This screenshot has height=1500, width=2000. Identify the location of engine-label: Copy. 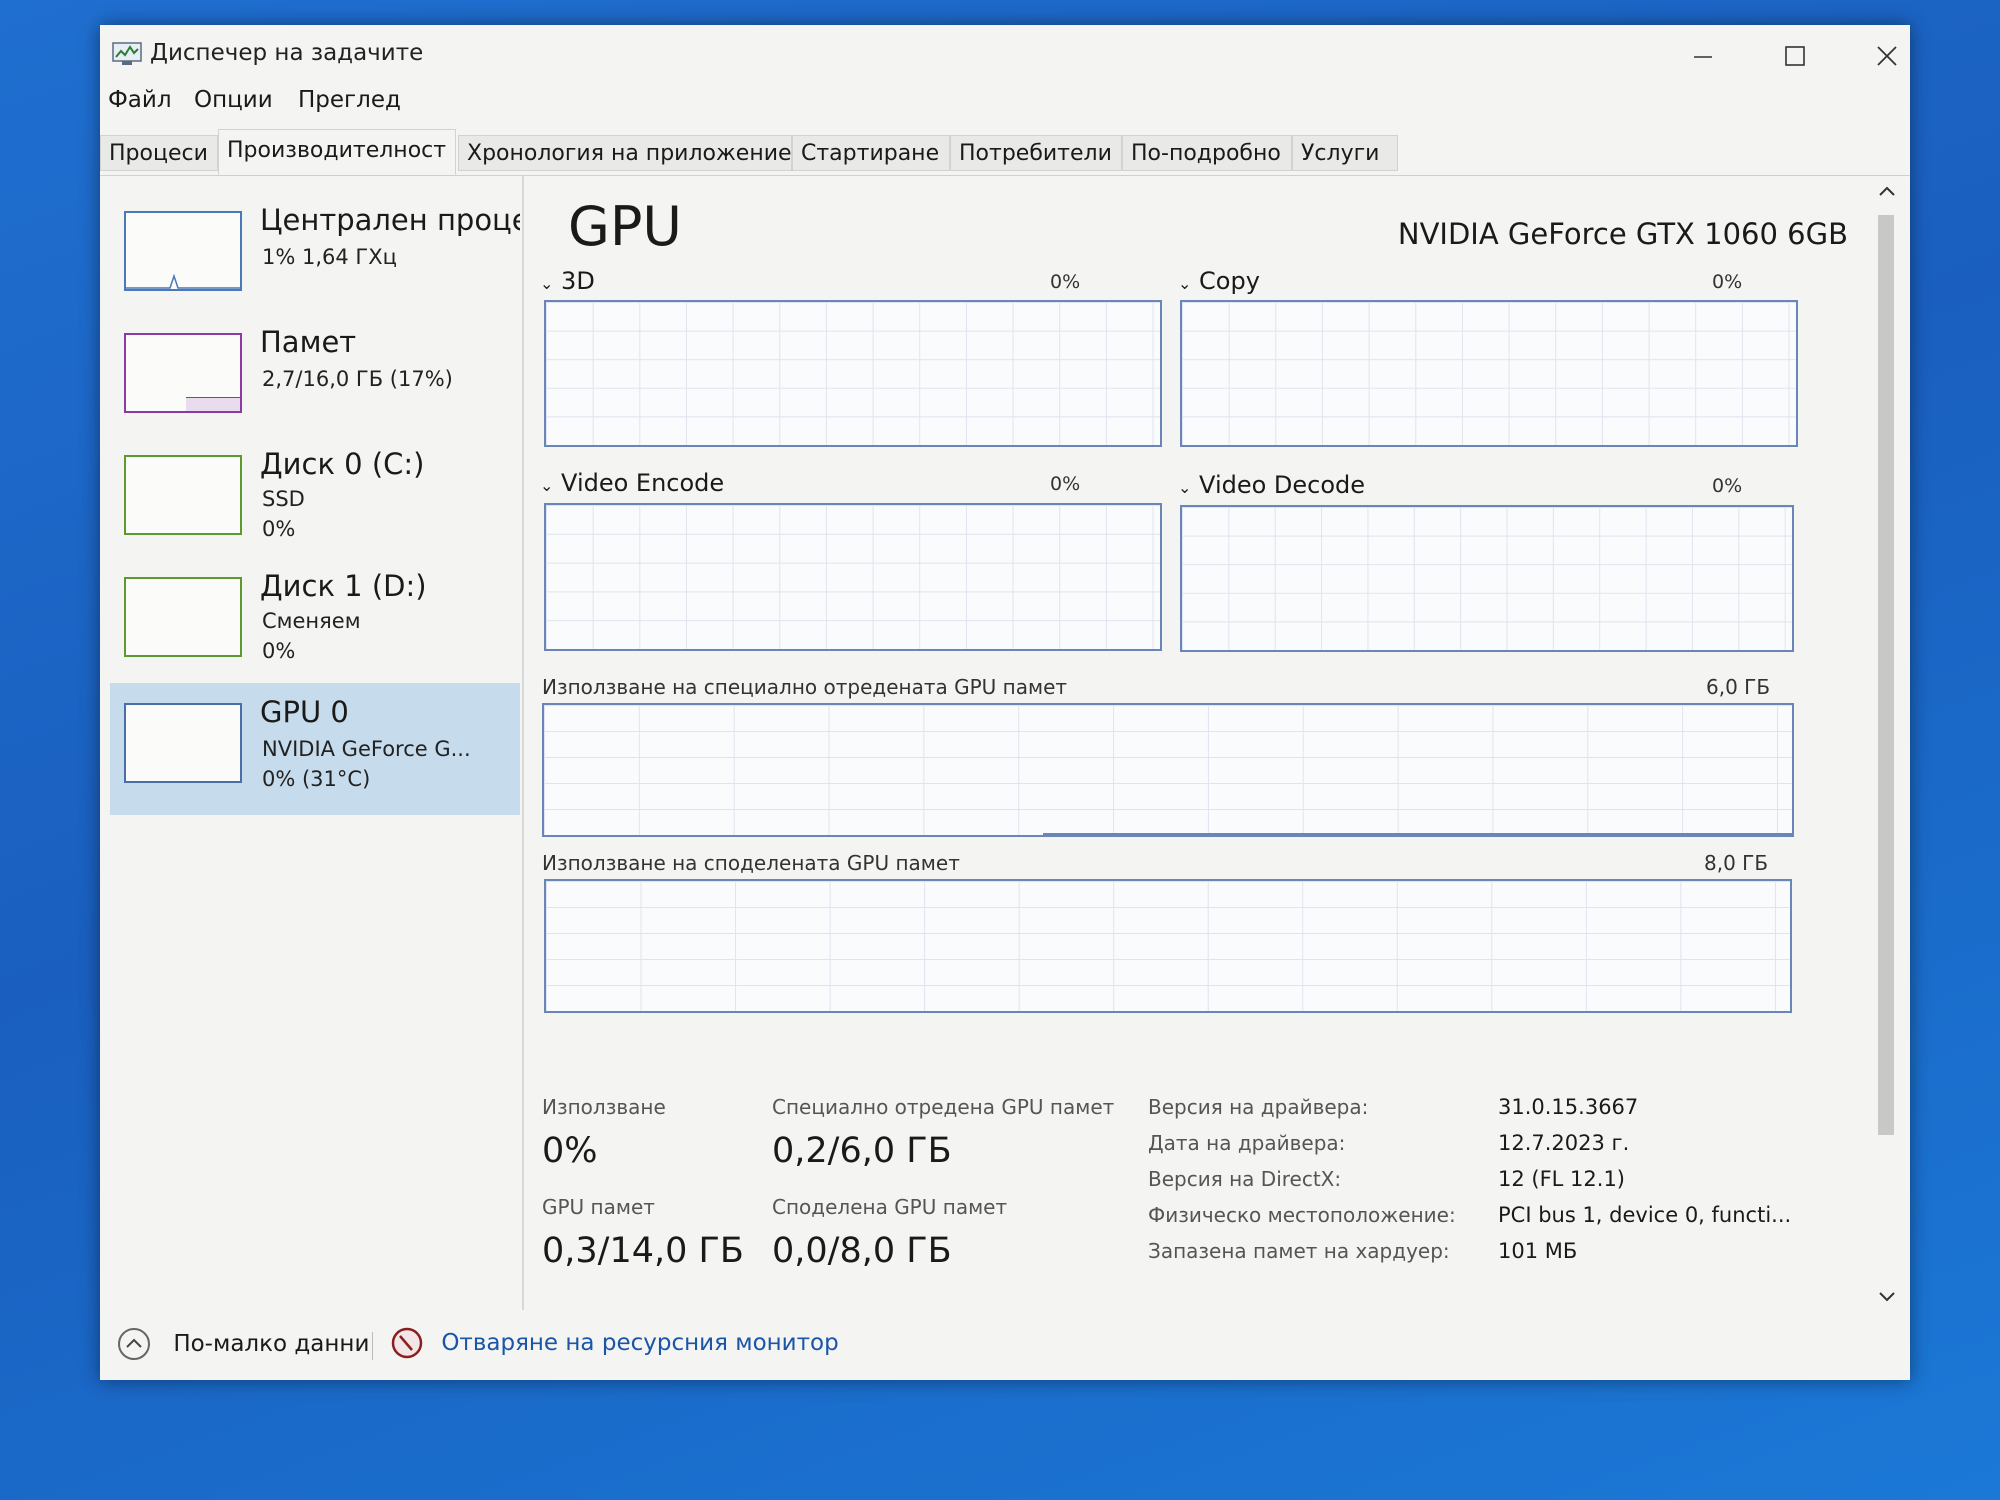
(1229, 281).